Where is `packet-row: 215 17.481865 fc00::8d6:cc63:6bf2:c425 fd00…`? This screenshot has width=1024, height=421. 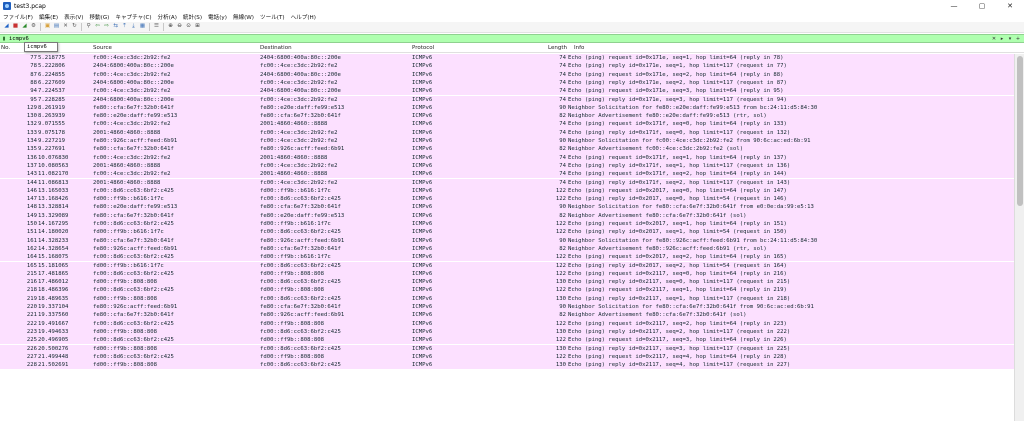
packet-row: 215 17.481865 fc00::8d6:cc63:6bf2:c425 fd00… is located at coordinates (507, 274).